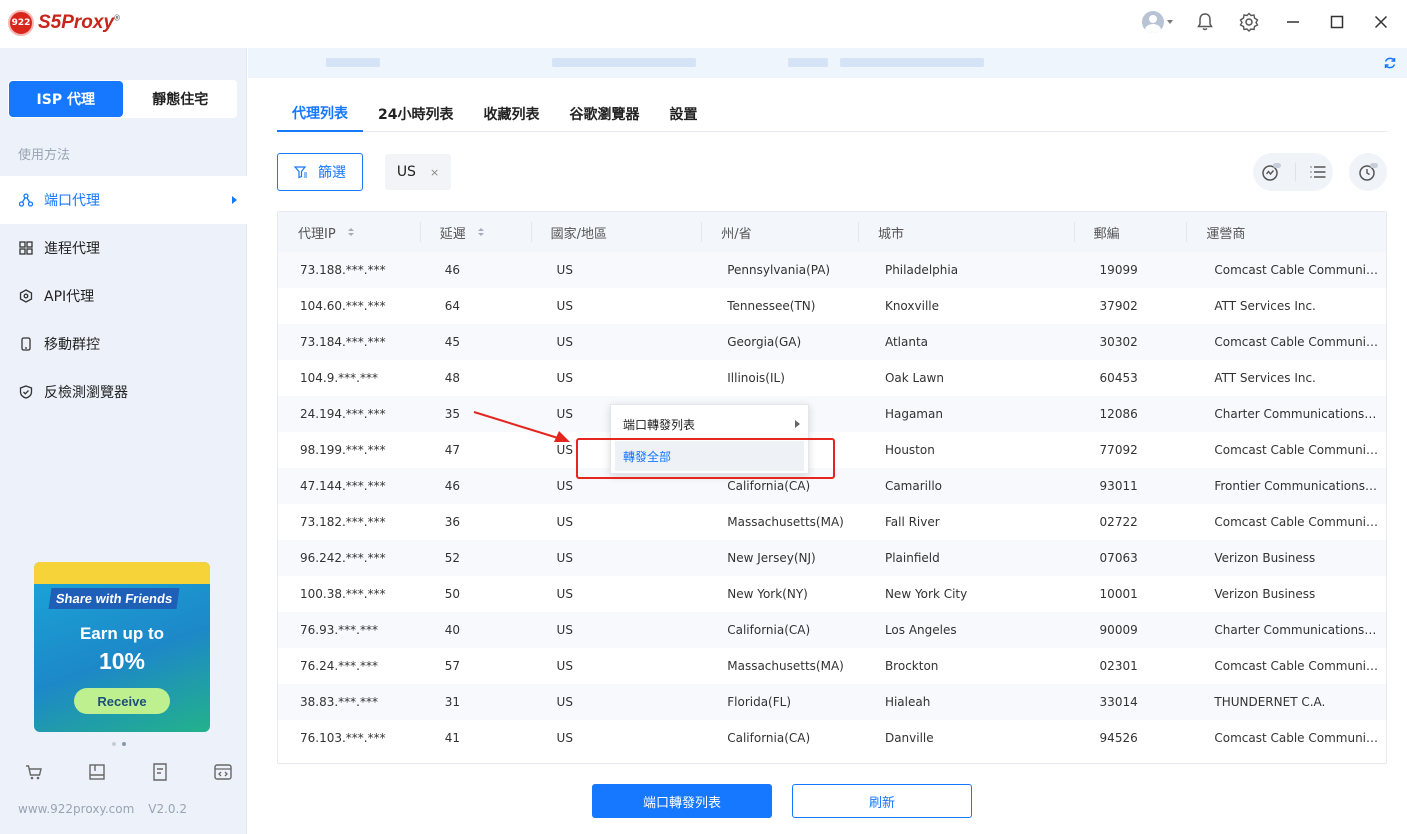 The image size is (1407, 834). What do you see at coordinates (86, 393) in the screenshot?
I see `sidebar-item-label: 反檢測瀏覽器` at bounding box center [86, 393].